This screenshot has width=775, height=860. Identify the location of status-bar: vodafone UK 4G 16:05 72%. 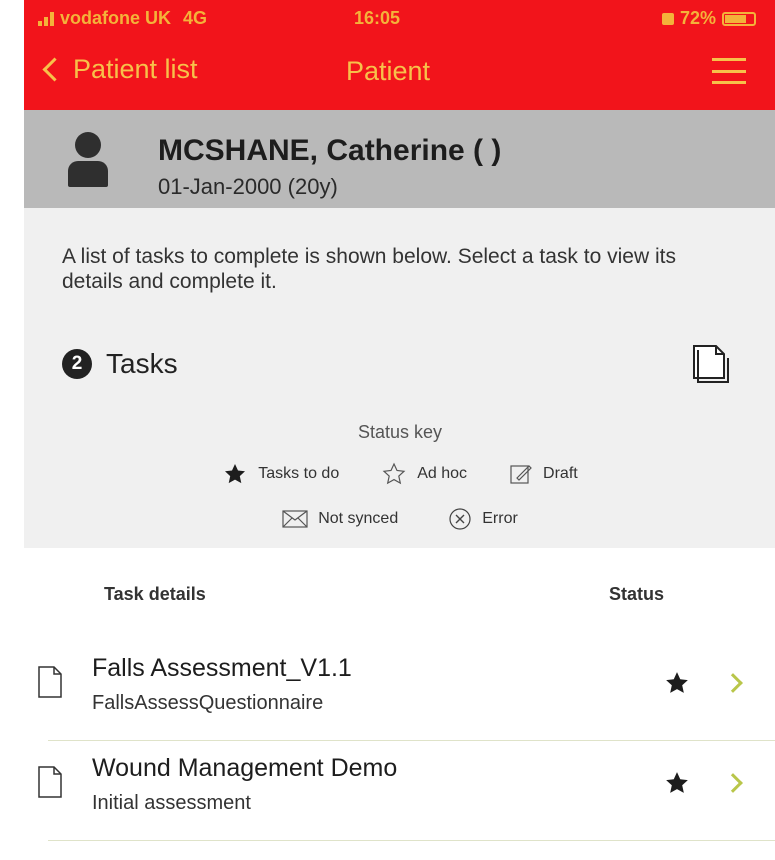
(399, 17).